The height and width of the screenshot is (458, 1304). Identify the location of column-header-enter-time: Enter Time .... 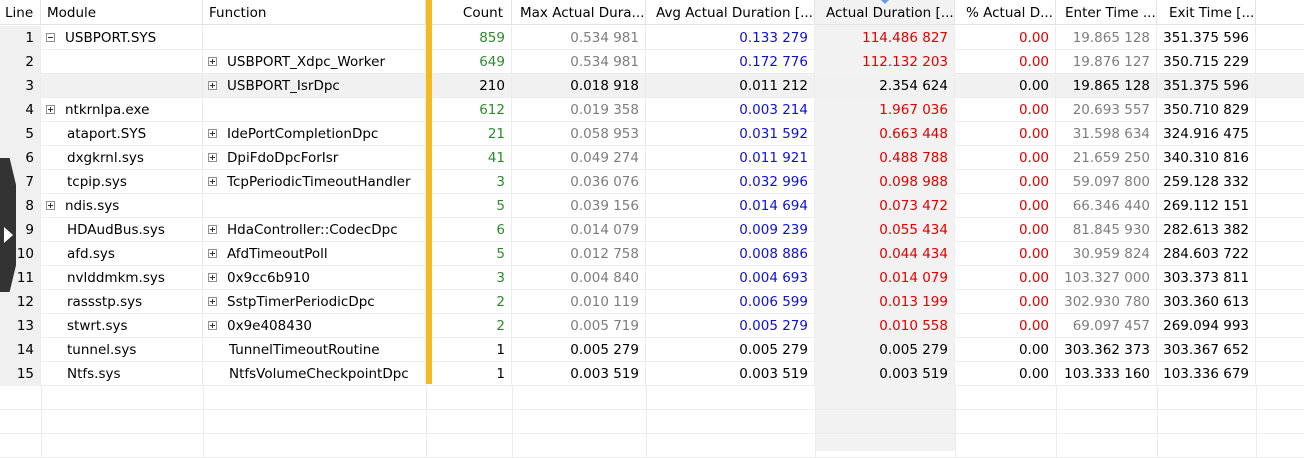
(1106, 12).